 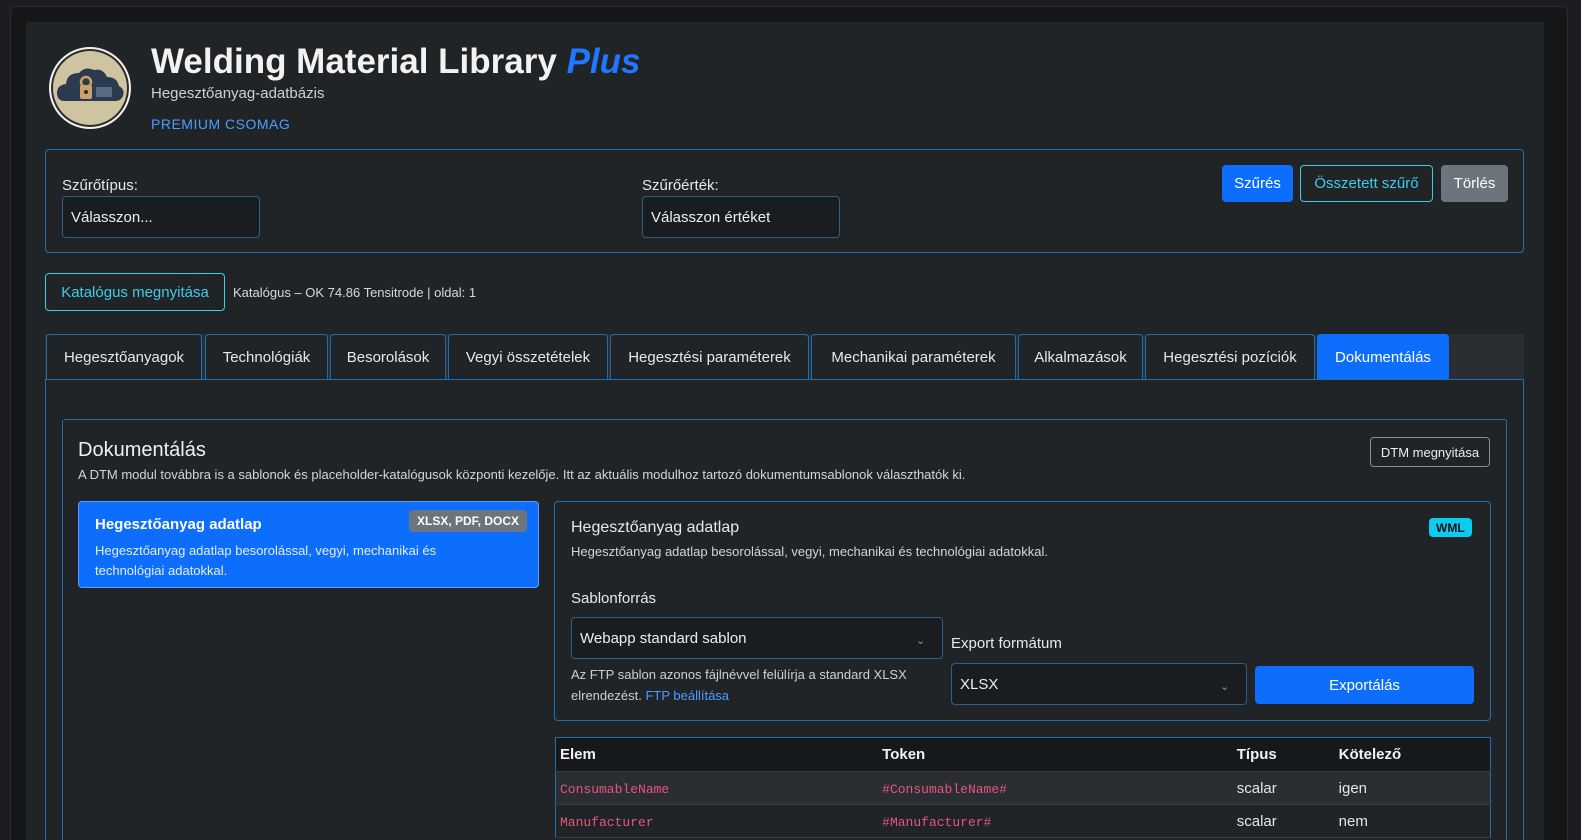 I want to click on open-catalog-button: Katalógus megnyitása, so click(x=135, y=292).